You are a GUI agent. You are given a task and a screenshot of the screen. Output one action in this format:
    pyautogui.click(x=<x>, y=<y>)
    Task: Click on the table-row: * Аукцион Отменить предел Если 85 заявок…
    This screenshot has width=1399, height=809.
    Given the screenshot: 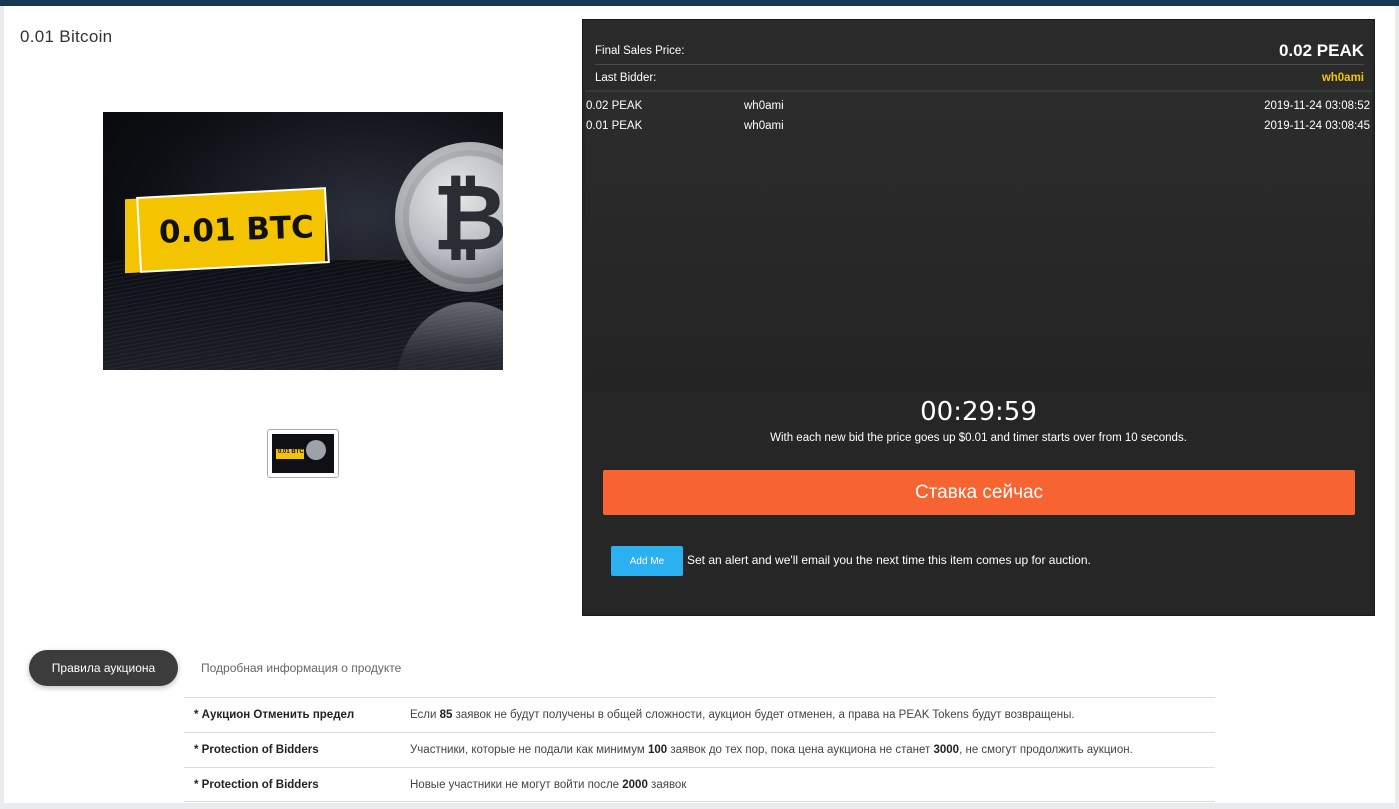 What is the action you would take?
    pyautogui.click(x=699, y=714)
    